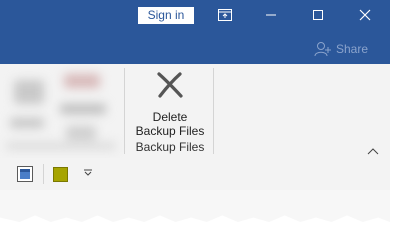  I want to click on delete-label-line2: Backup Files, so click(170, 131).